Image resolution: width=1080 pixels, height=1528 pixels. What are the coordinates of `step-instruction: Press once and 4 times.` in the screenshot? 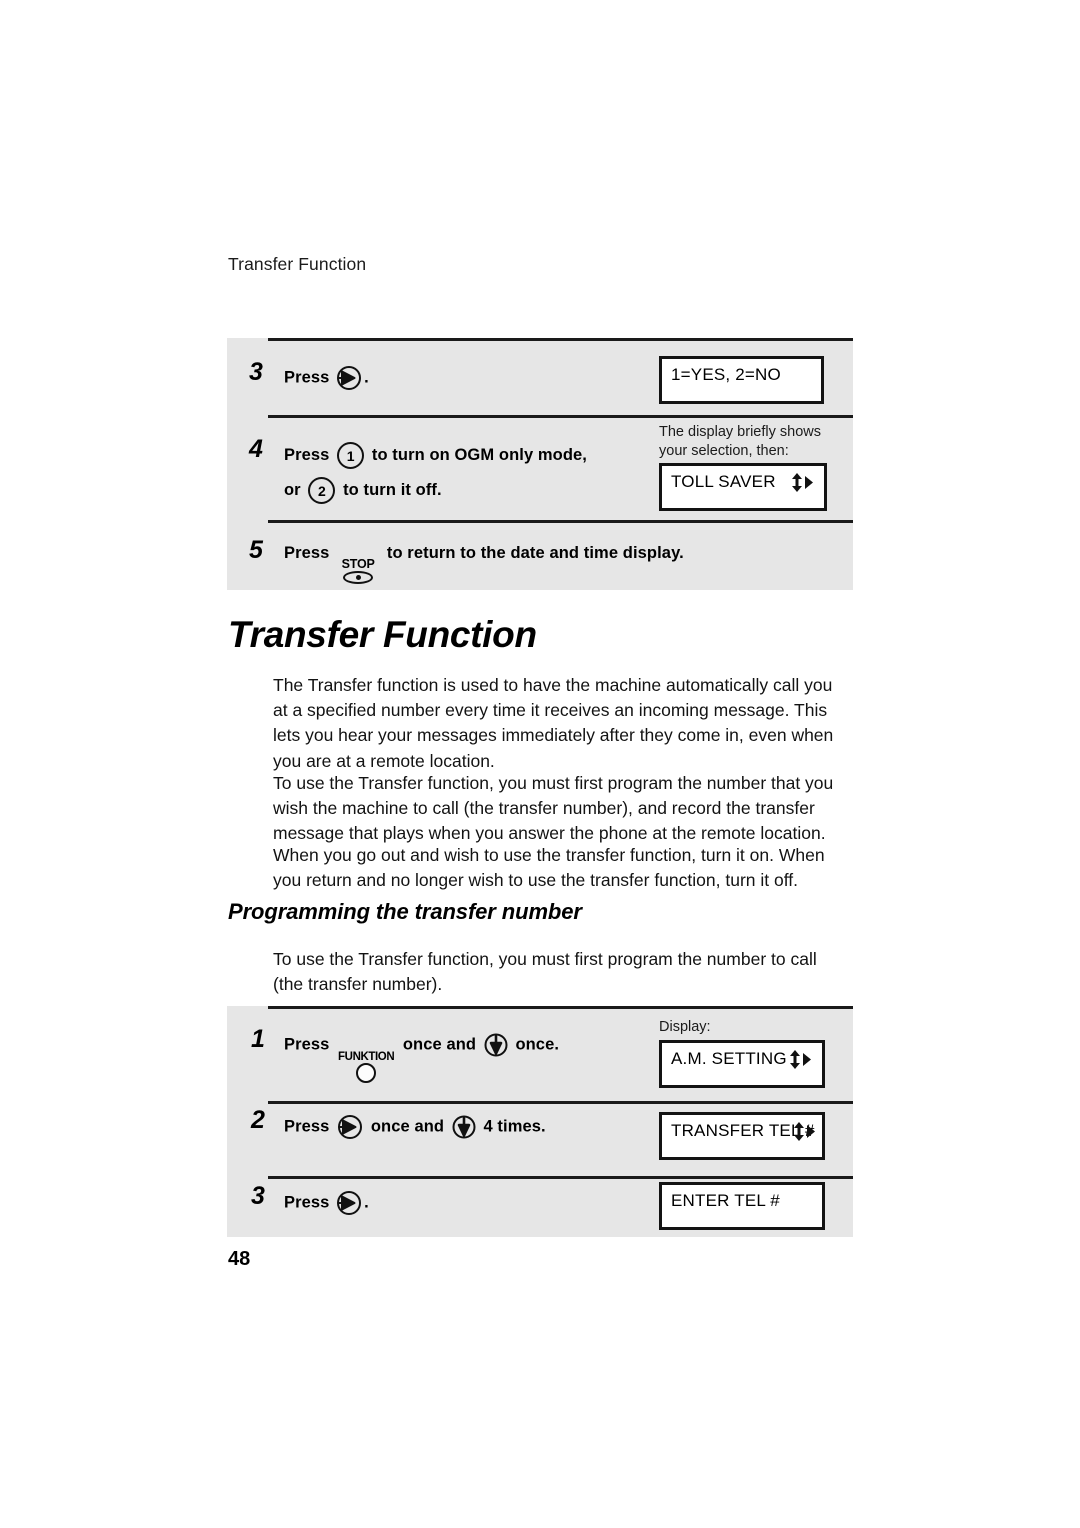 It's located at (415, 1127).